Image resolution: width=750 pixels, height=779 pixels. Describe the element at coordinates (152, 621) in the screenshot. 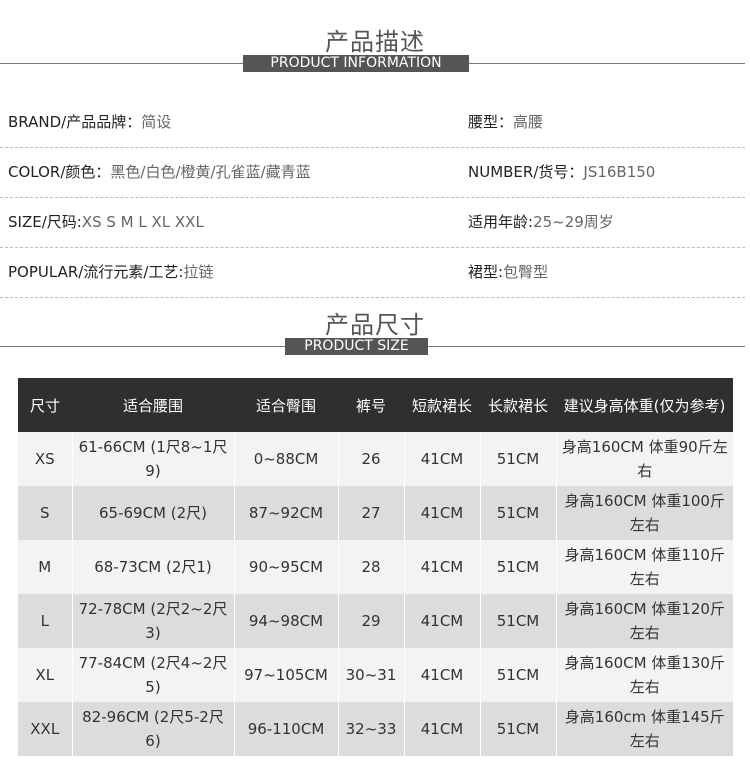

I see `cell-waist: 72-78CM (2尺2~2尺3)` at that location.